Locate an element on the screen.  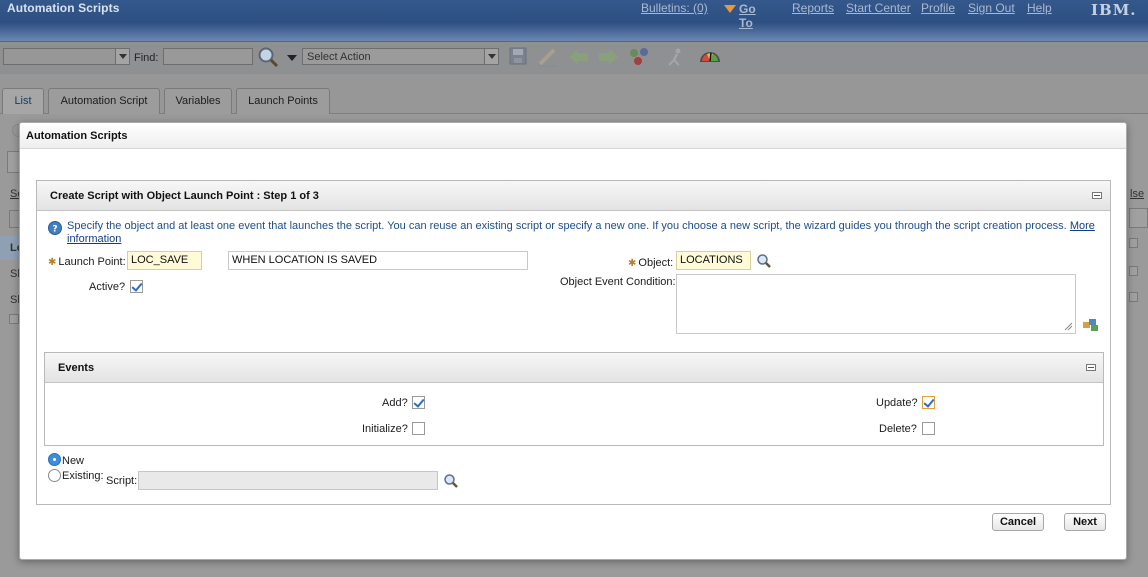
cancel-button: Cancel is located at coordinates (1018, 522).